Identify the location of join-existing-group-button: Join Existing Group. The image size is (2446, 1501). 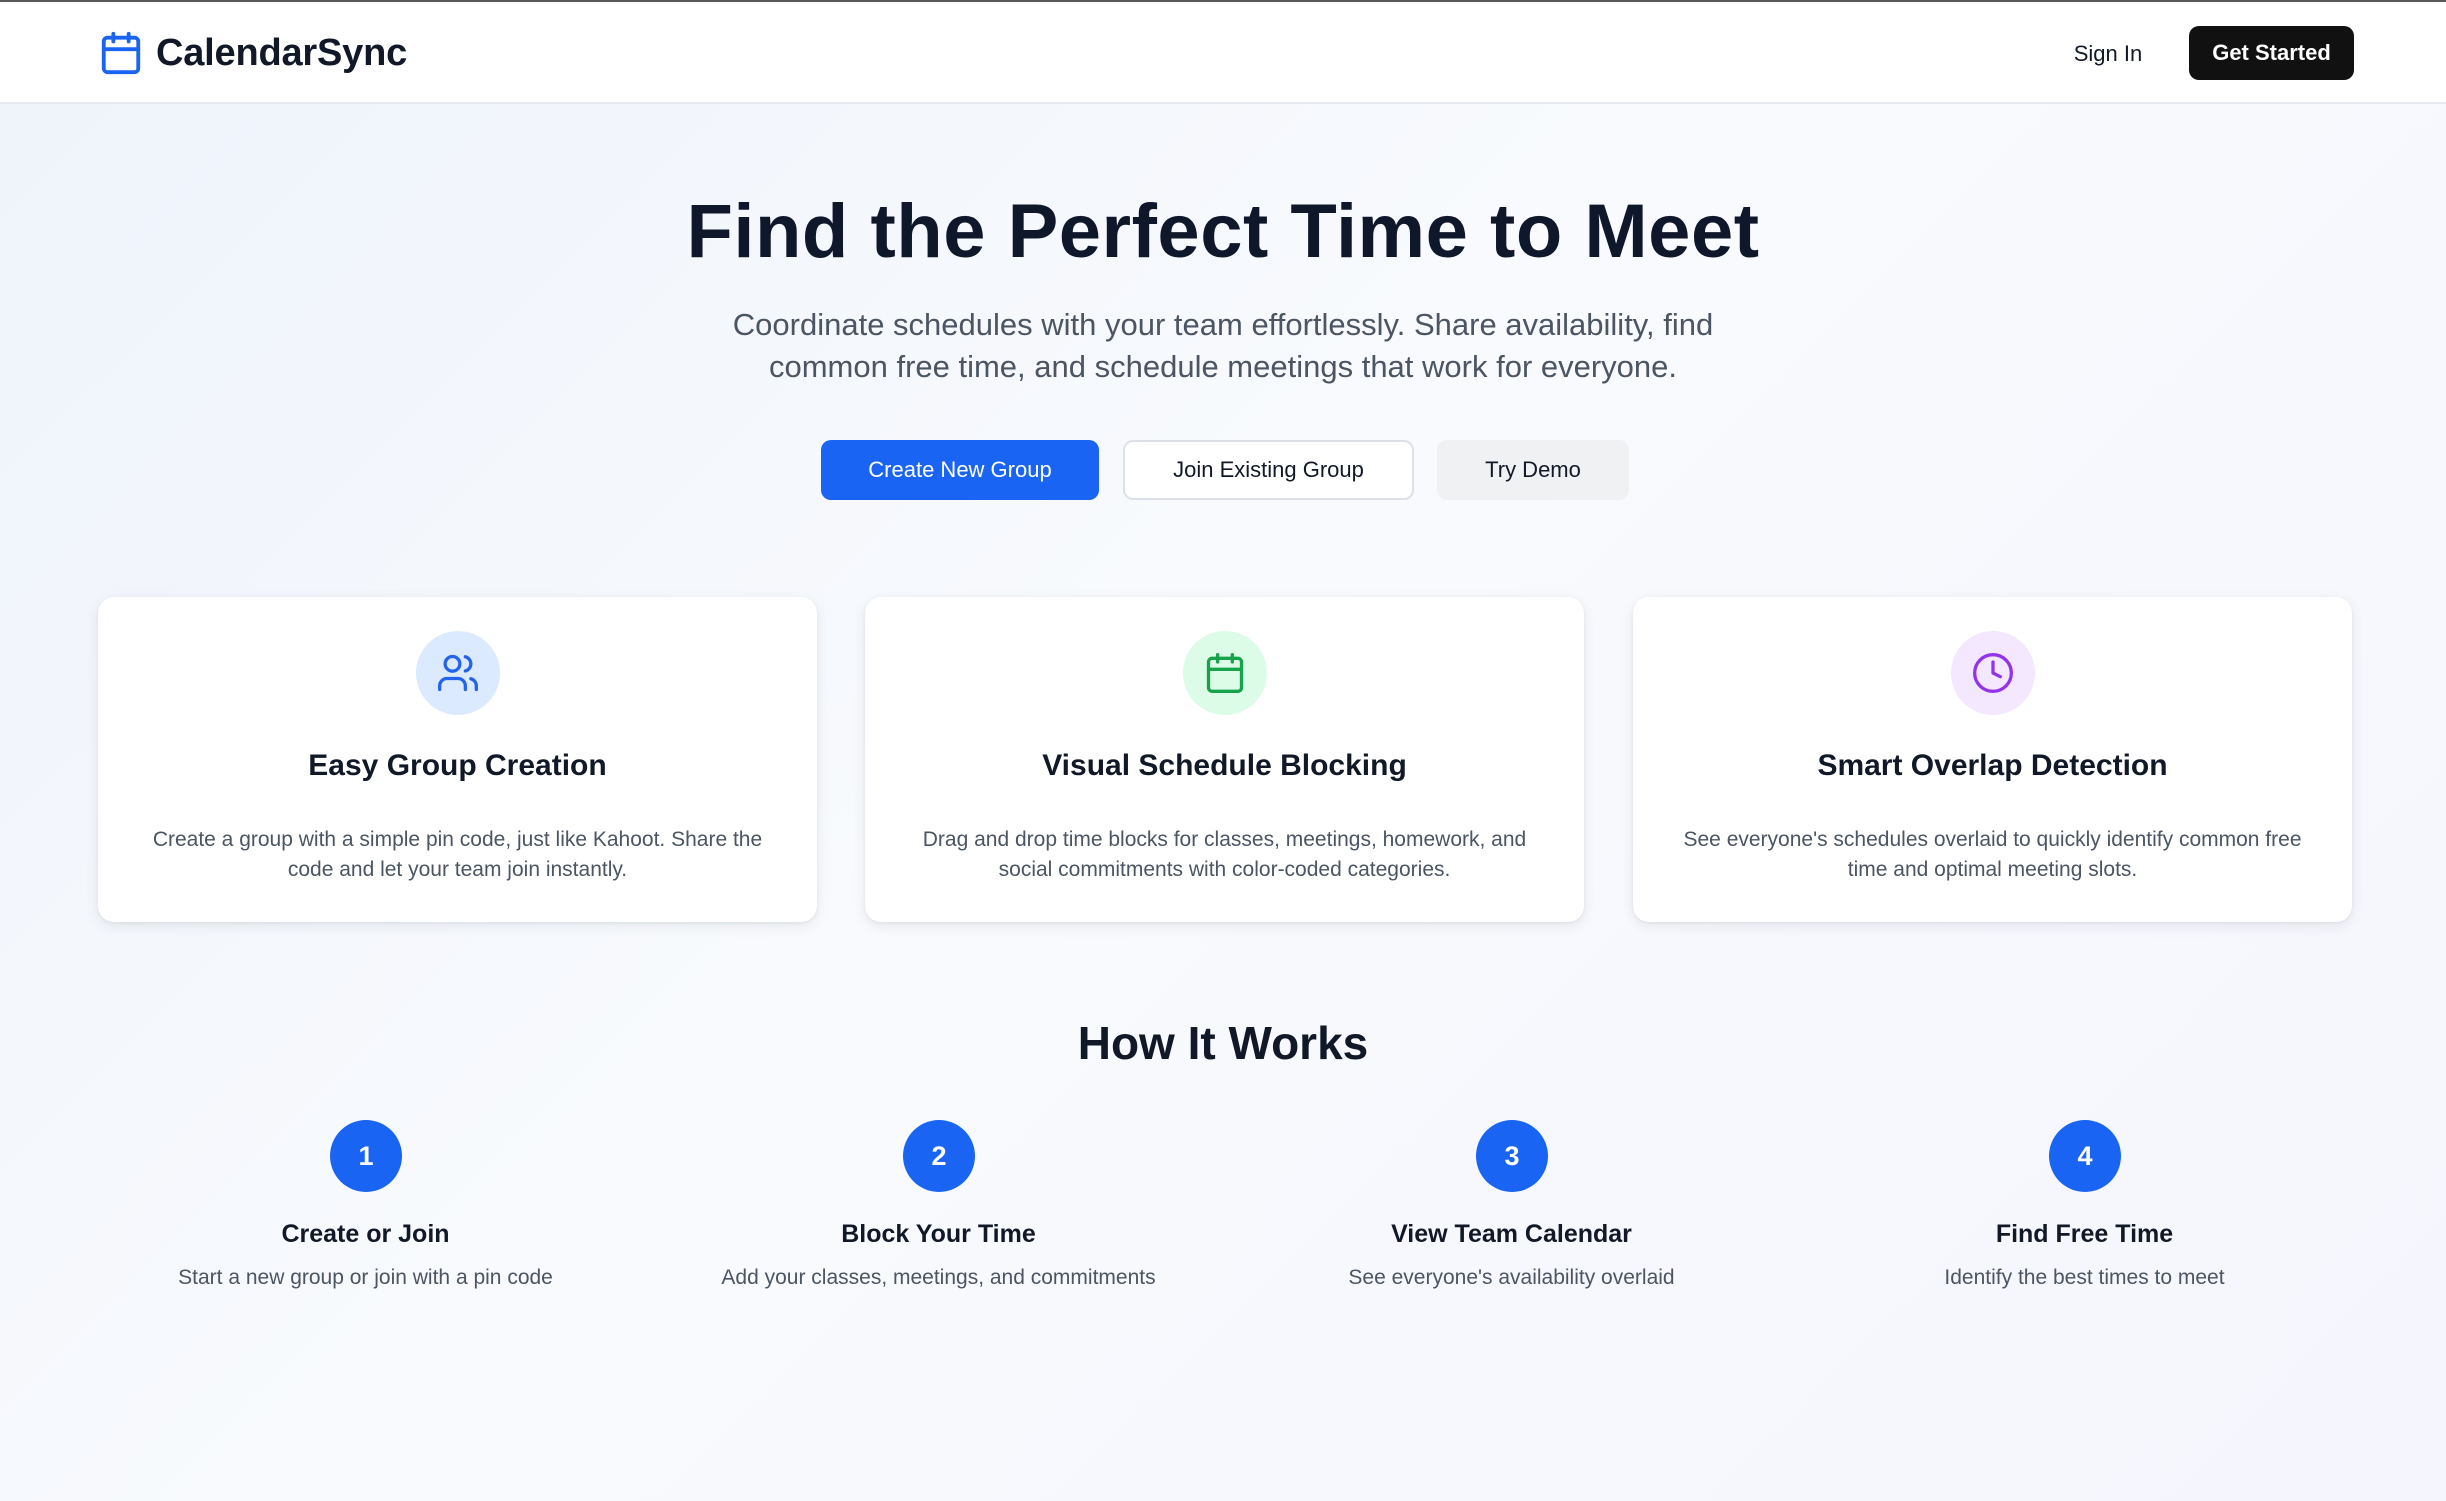
(1268, 470).